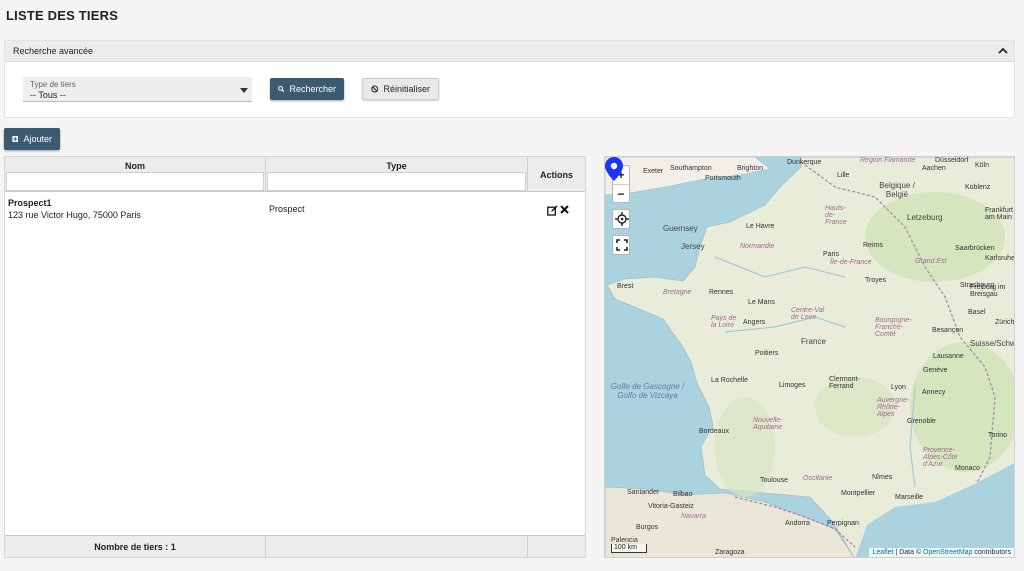 The height and width of the screenshot is (571, 1024). I want to click on chevron-up-icon, so click(1003, 51).